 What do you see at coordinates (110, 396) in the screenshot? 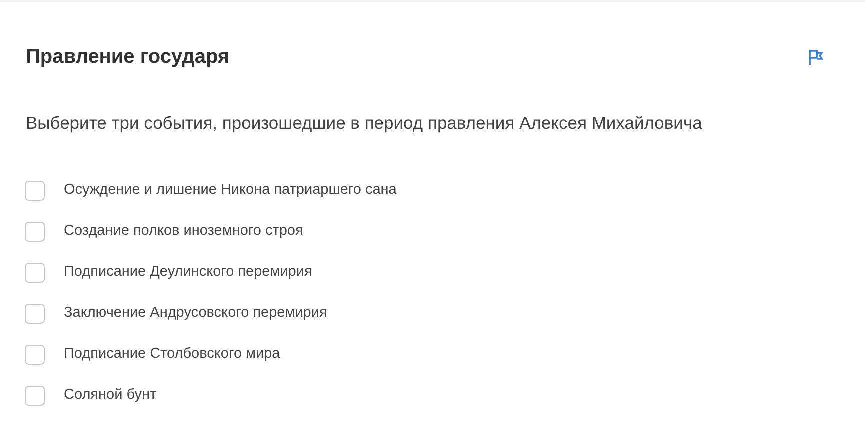
I see `option-label: Соляной бунт` at bounding box center [110, 396].